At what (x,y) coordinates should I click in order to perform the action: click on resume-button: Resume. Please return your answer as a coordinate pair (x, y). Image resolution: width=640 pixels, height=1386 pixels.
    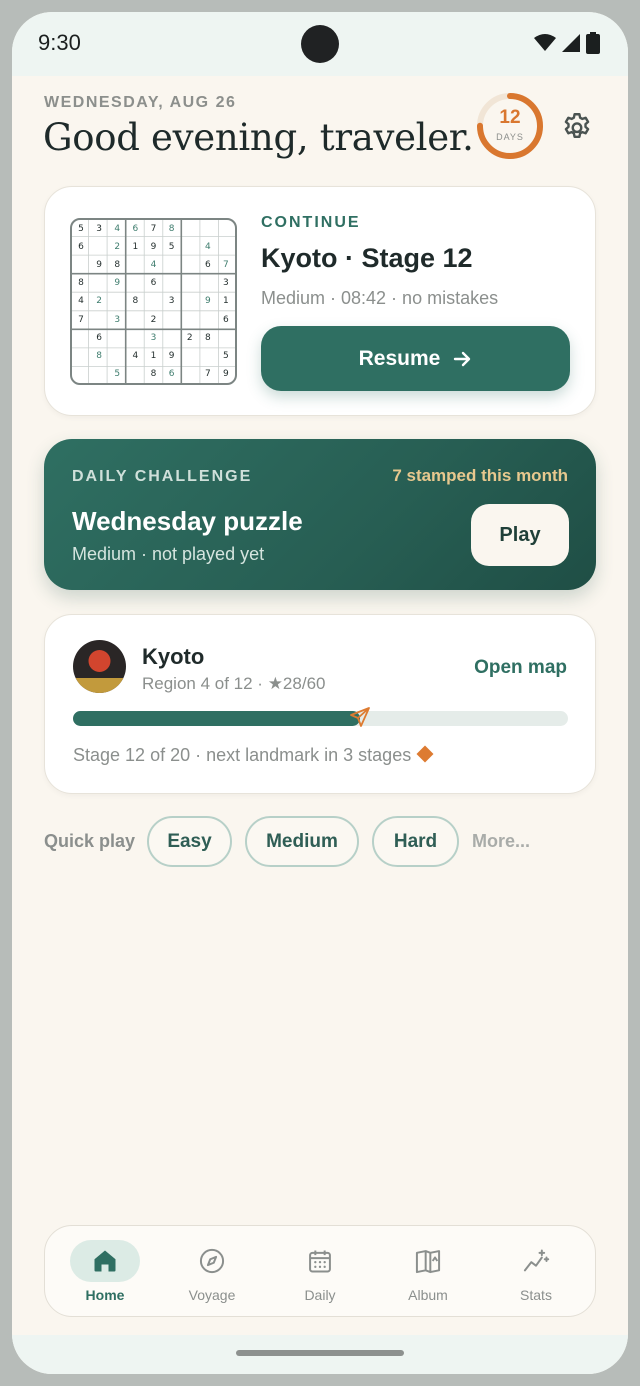
    Looking at the image, I should click on (415, 358).